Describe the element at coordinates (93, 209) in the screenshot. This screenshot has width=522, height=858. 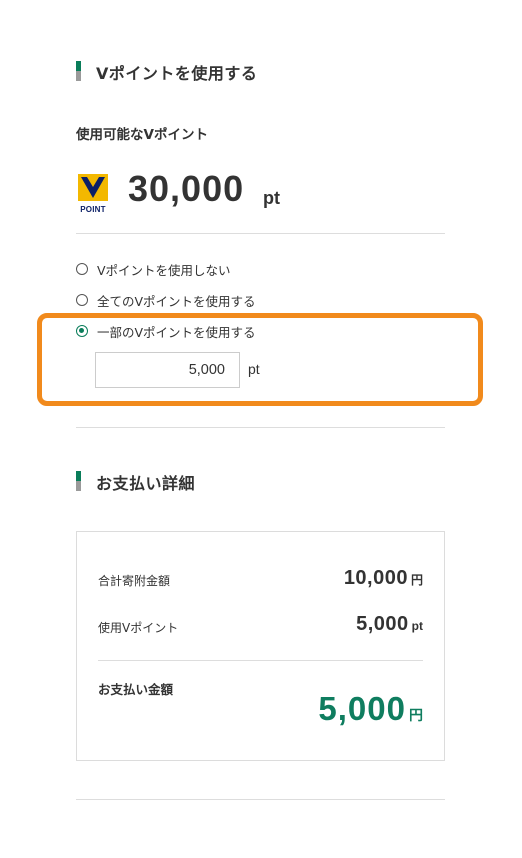
I see `vpoint-logo-text: POINT` at that location.